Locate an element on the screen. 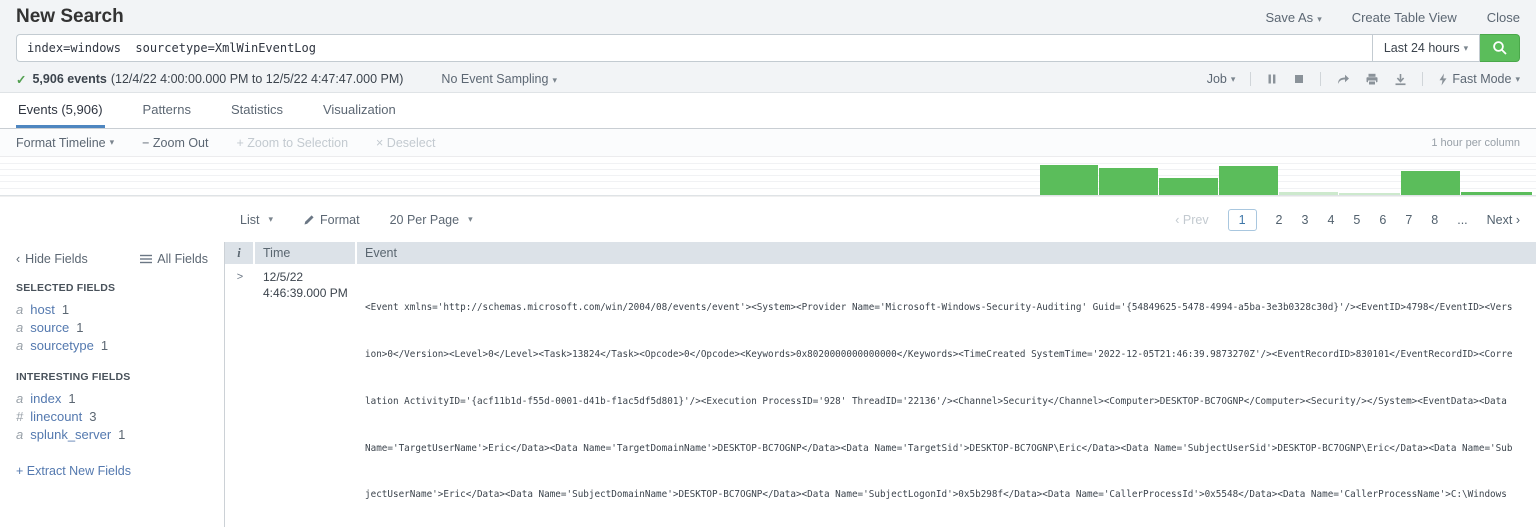 The image size is (1536, 528). job-controls: Job ▾ Fast Mode ▾ is located at coordinates (1363, 79).